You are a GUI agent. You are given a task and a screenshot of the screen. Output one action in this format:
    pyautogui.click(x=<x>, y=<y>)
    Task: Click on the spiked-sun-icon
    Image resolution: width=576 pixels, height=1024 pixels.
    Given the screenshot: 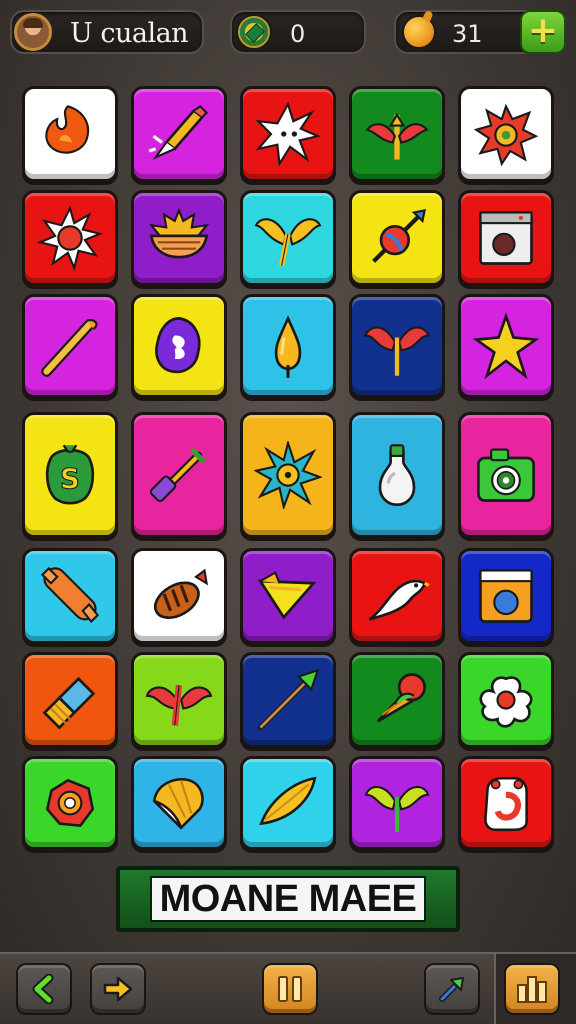 What is the action you would take?
    pyautogui.click(x=70, y=238)
    